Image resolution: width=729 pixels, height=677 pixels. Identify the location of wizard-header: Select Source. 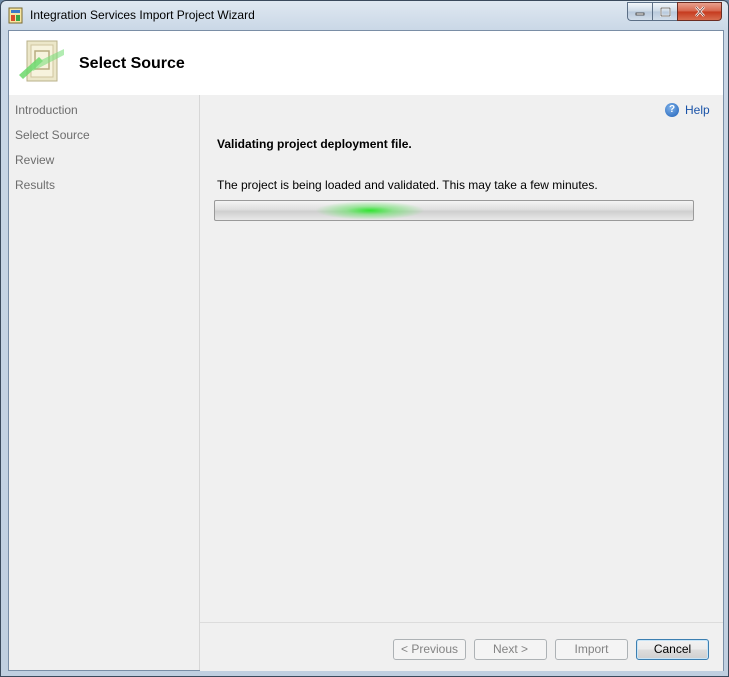
(366, 63).